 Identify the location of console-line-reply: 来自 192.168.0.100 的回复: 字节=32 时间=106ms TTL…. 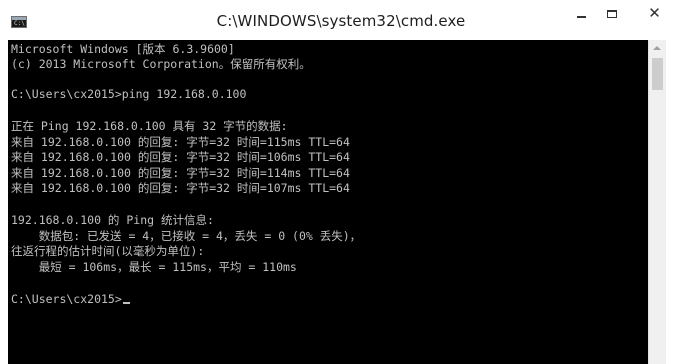
(180, 157).